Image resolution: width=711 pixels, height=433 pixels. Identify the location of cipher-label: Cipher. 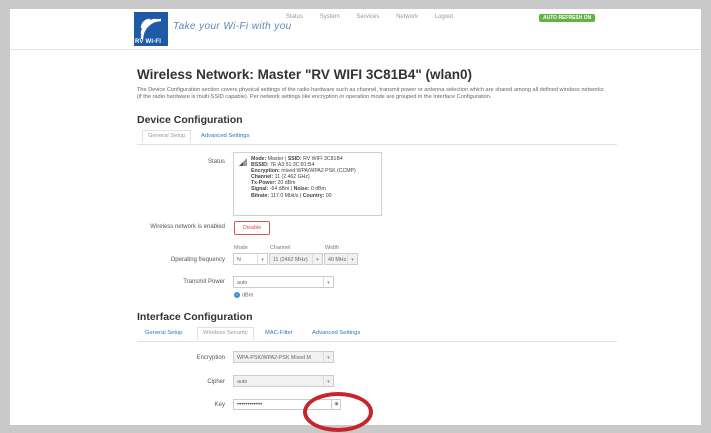
(216, 382).